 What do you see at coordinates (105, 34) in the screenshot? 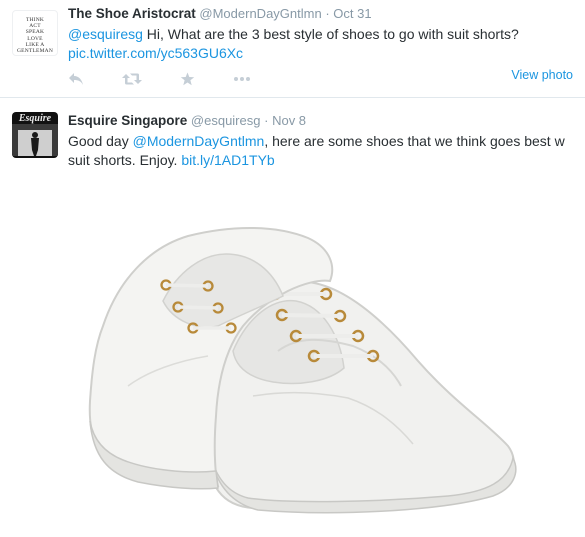
I see `mention-link: @esquiresg` at bounding box center [105, 34].